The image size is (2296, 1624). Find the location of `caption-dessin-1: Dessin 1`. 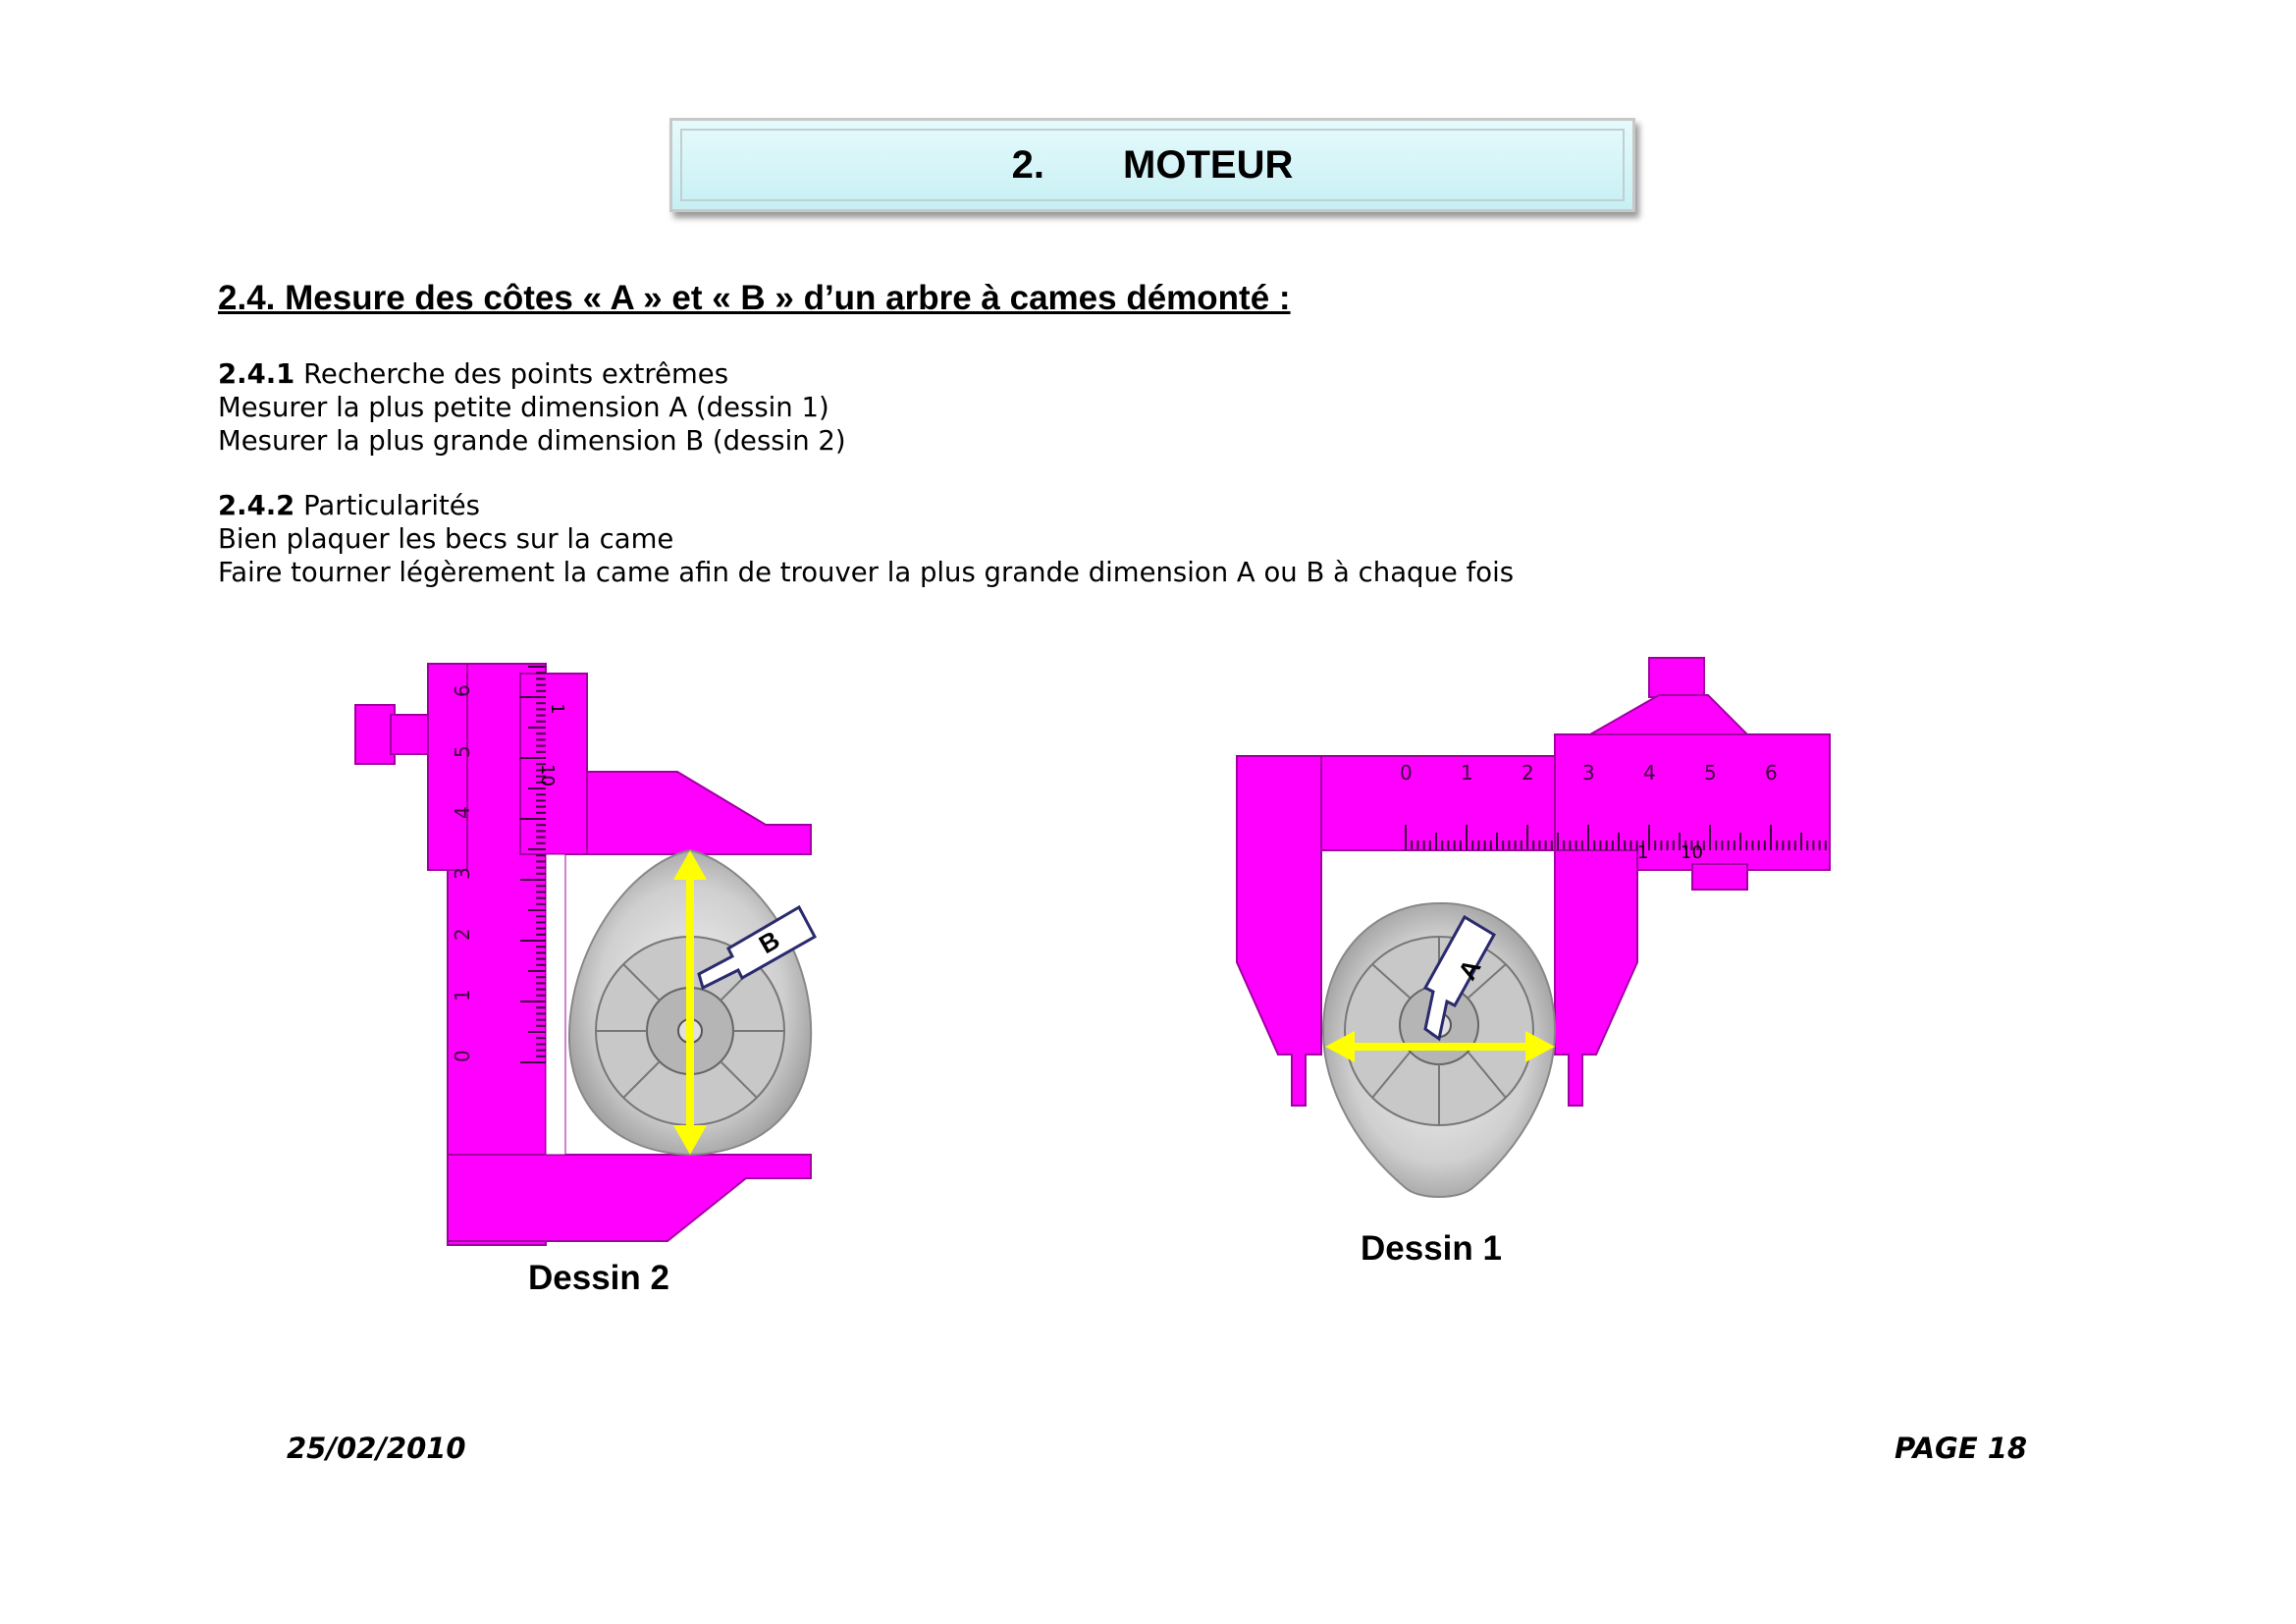

caption-dessin-1: Dessin 1 is located at coordinates (1431, 1248).